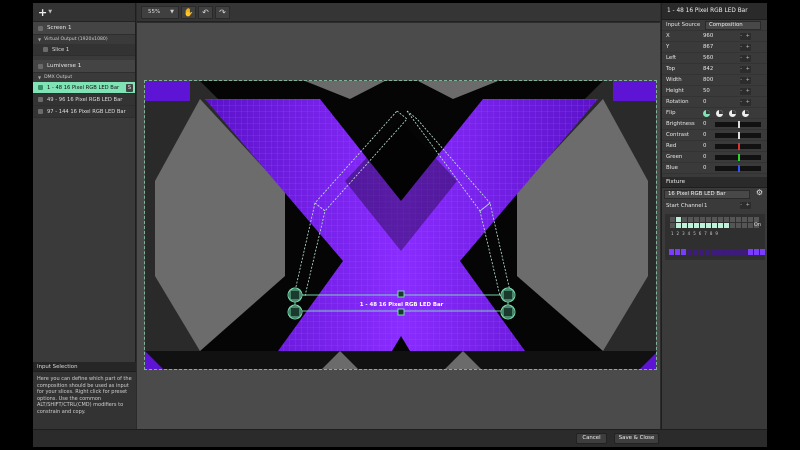 This screenshot has width=800, height=450. What do you see at coordinates (84, 39) in the screenshot?
I see `tree-item-virtual-output: ▼ Virtual Output (1920x1080)` at bounding box center [84, 39].